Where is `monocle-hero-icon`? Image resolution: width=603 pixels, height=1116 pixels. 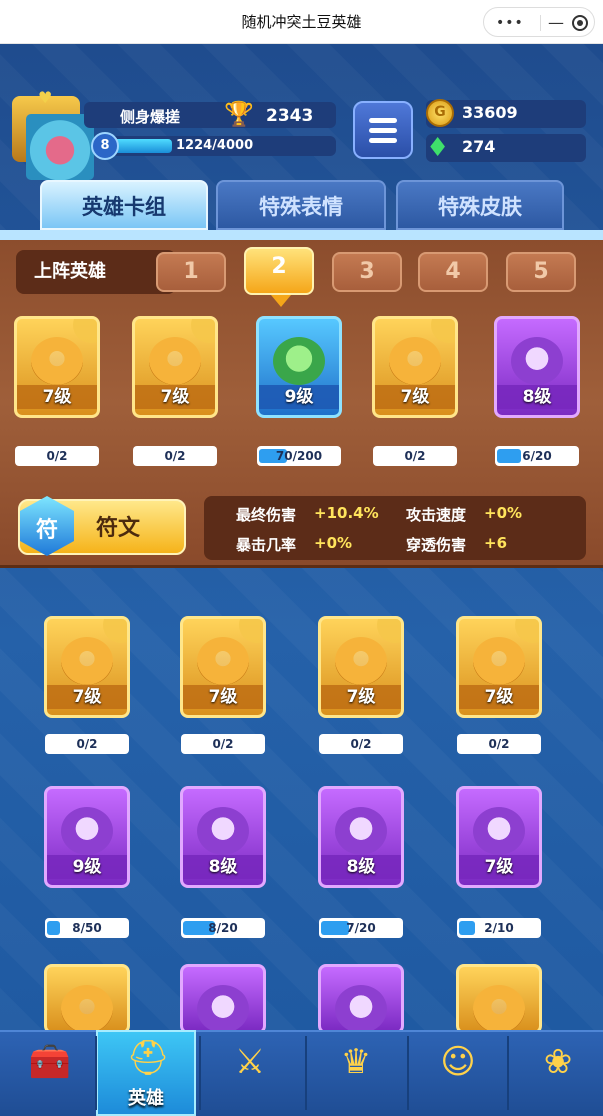 monocle-hero-icon is located at coordinates (299, 361).